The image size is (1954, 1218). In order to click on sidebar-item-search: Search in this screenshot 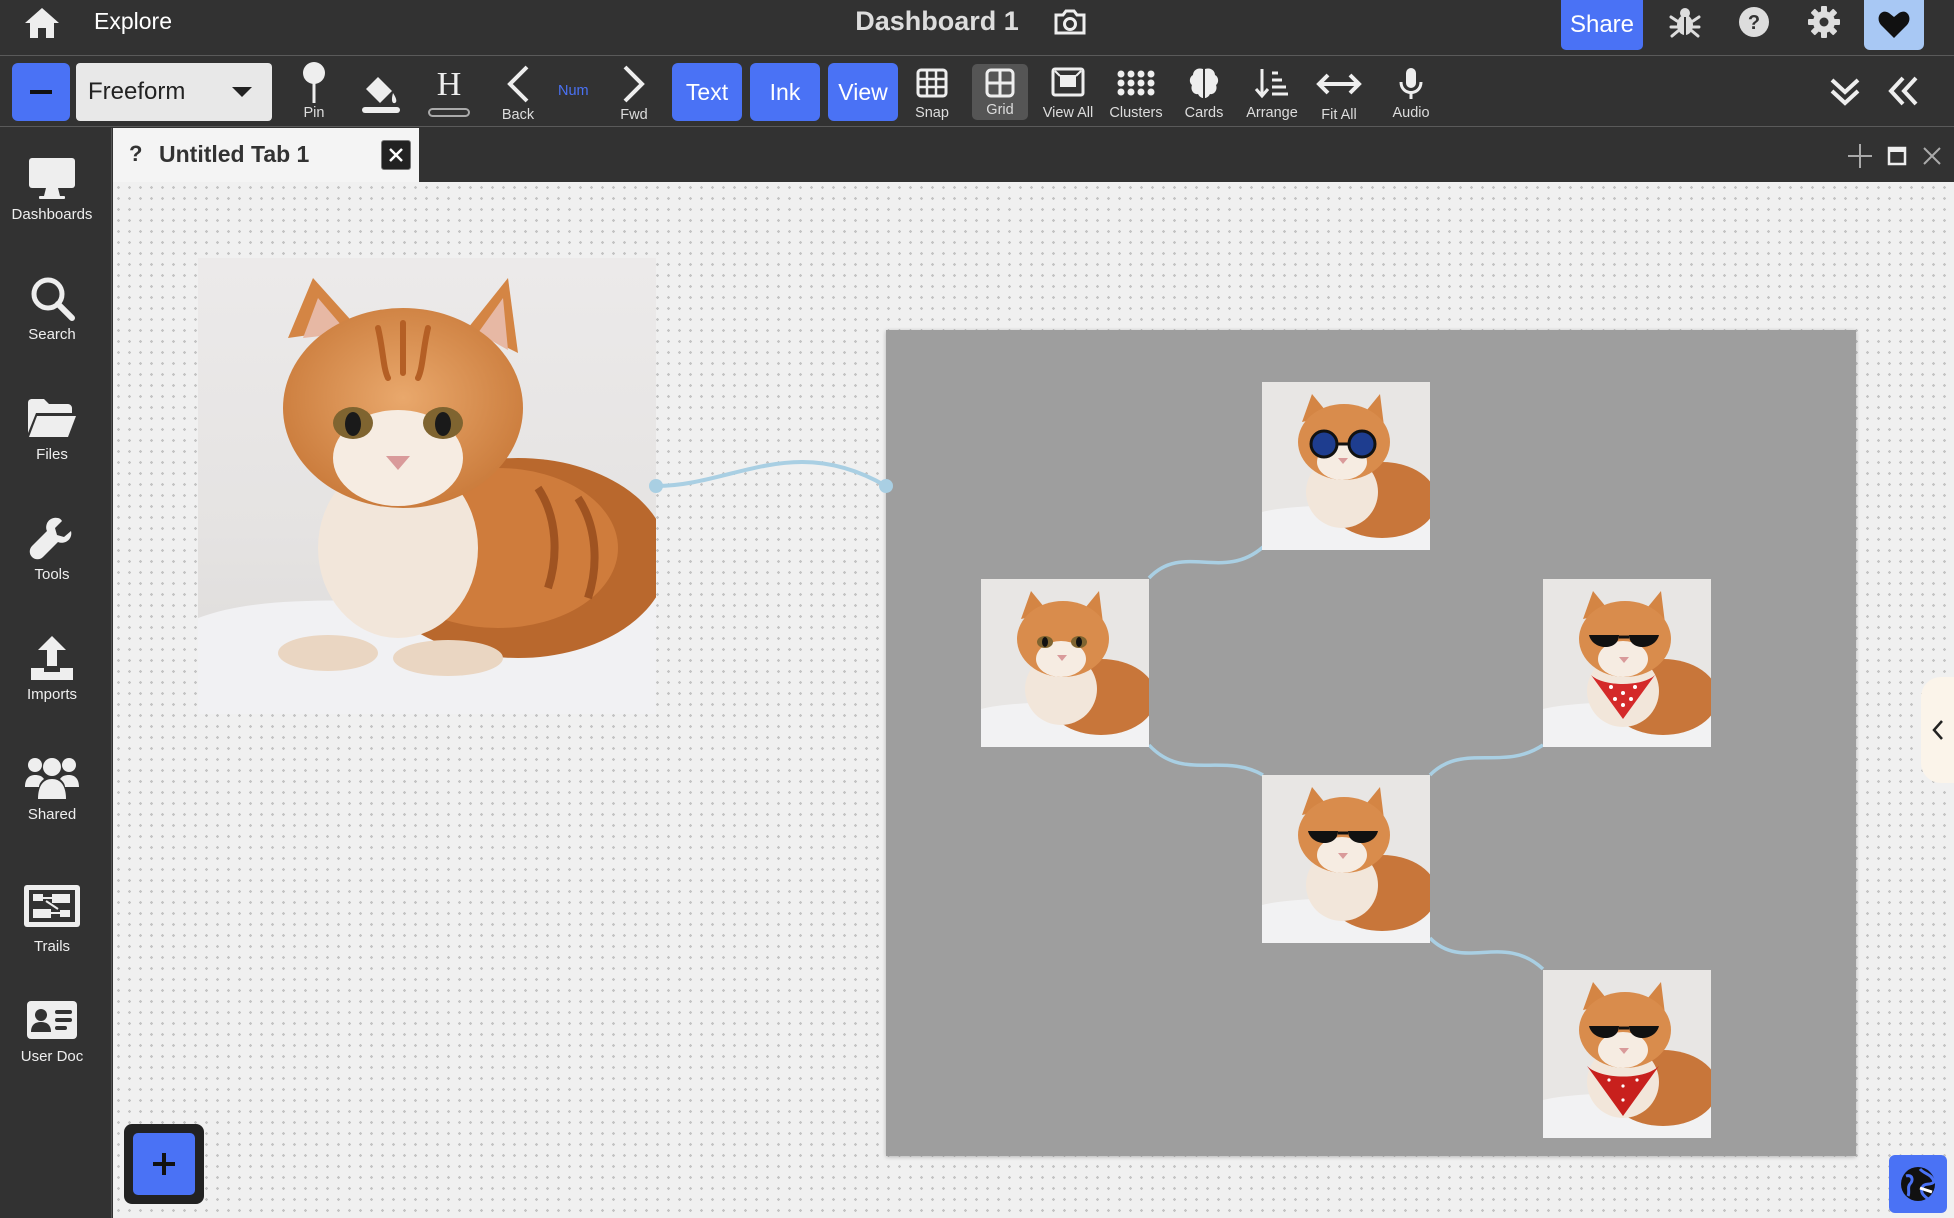, I will do `click(52, 307)`.